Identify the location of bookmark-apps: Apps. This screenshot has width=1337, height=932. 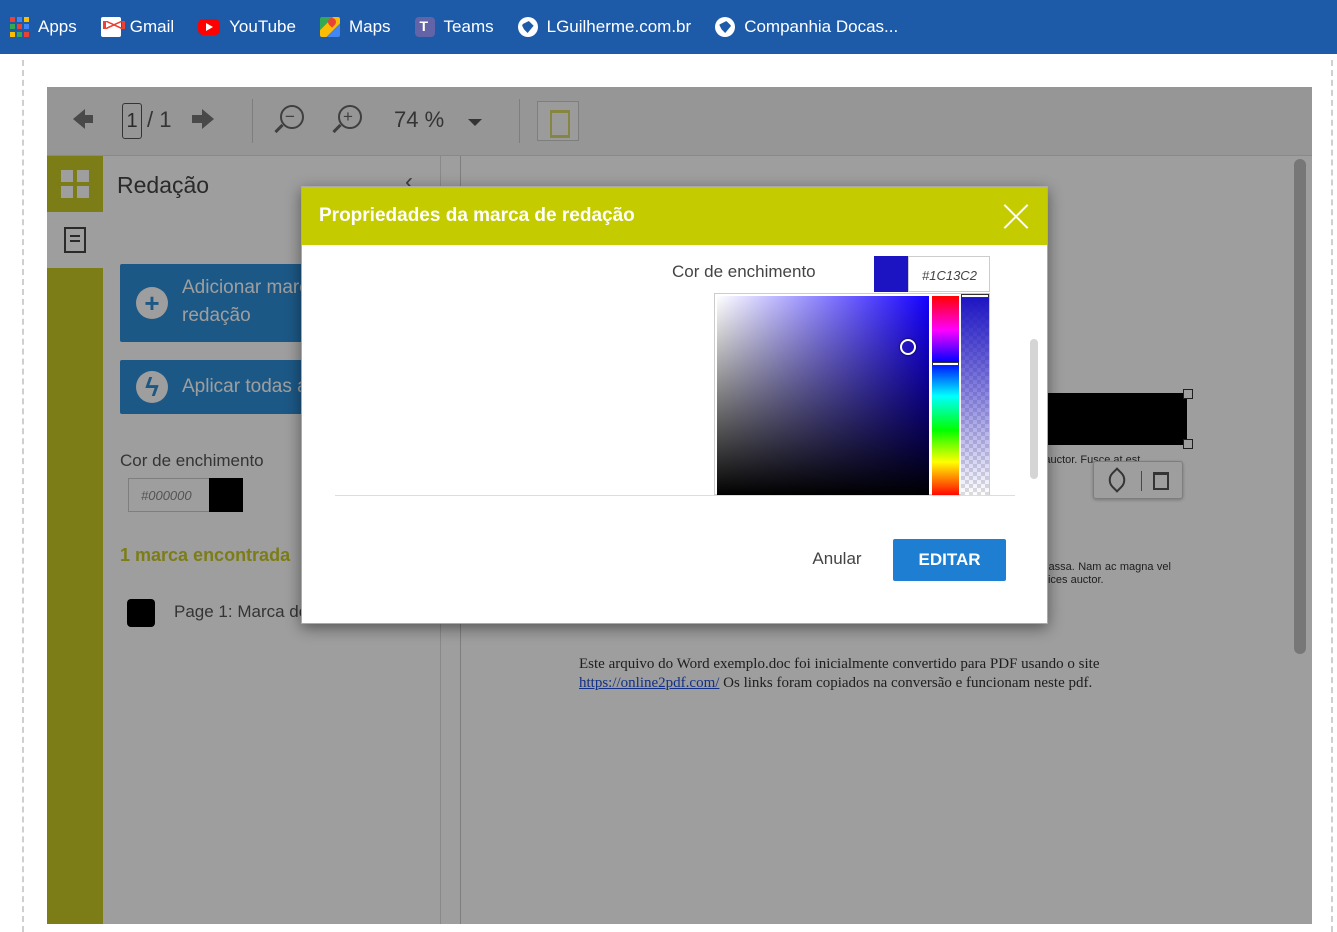
(43, 27).